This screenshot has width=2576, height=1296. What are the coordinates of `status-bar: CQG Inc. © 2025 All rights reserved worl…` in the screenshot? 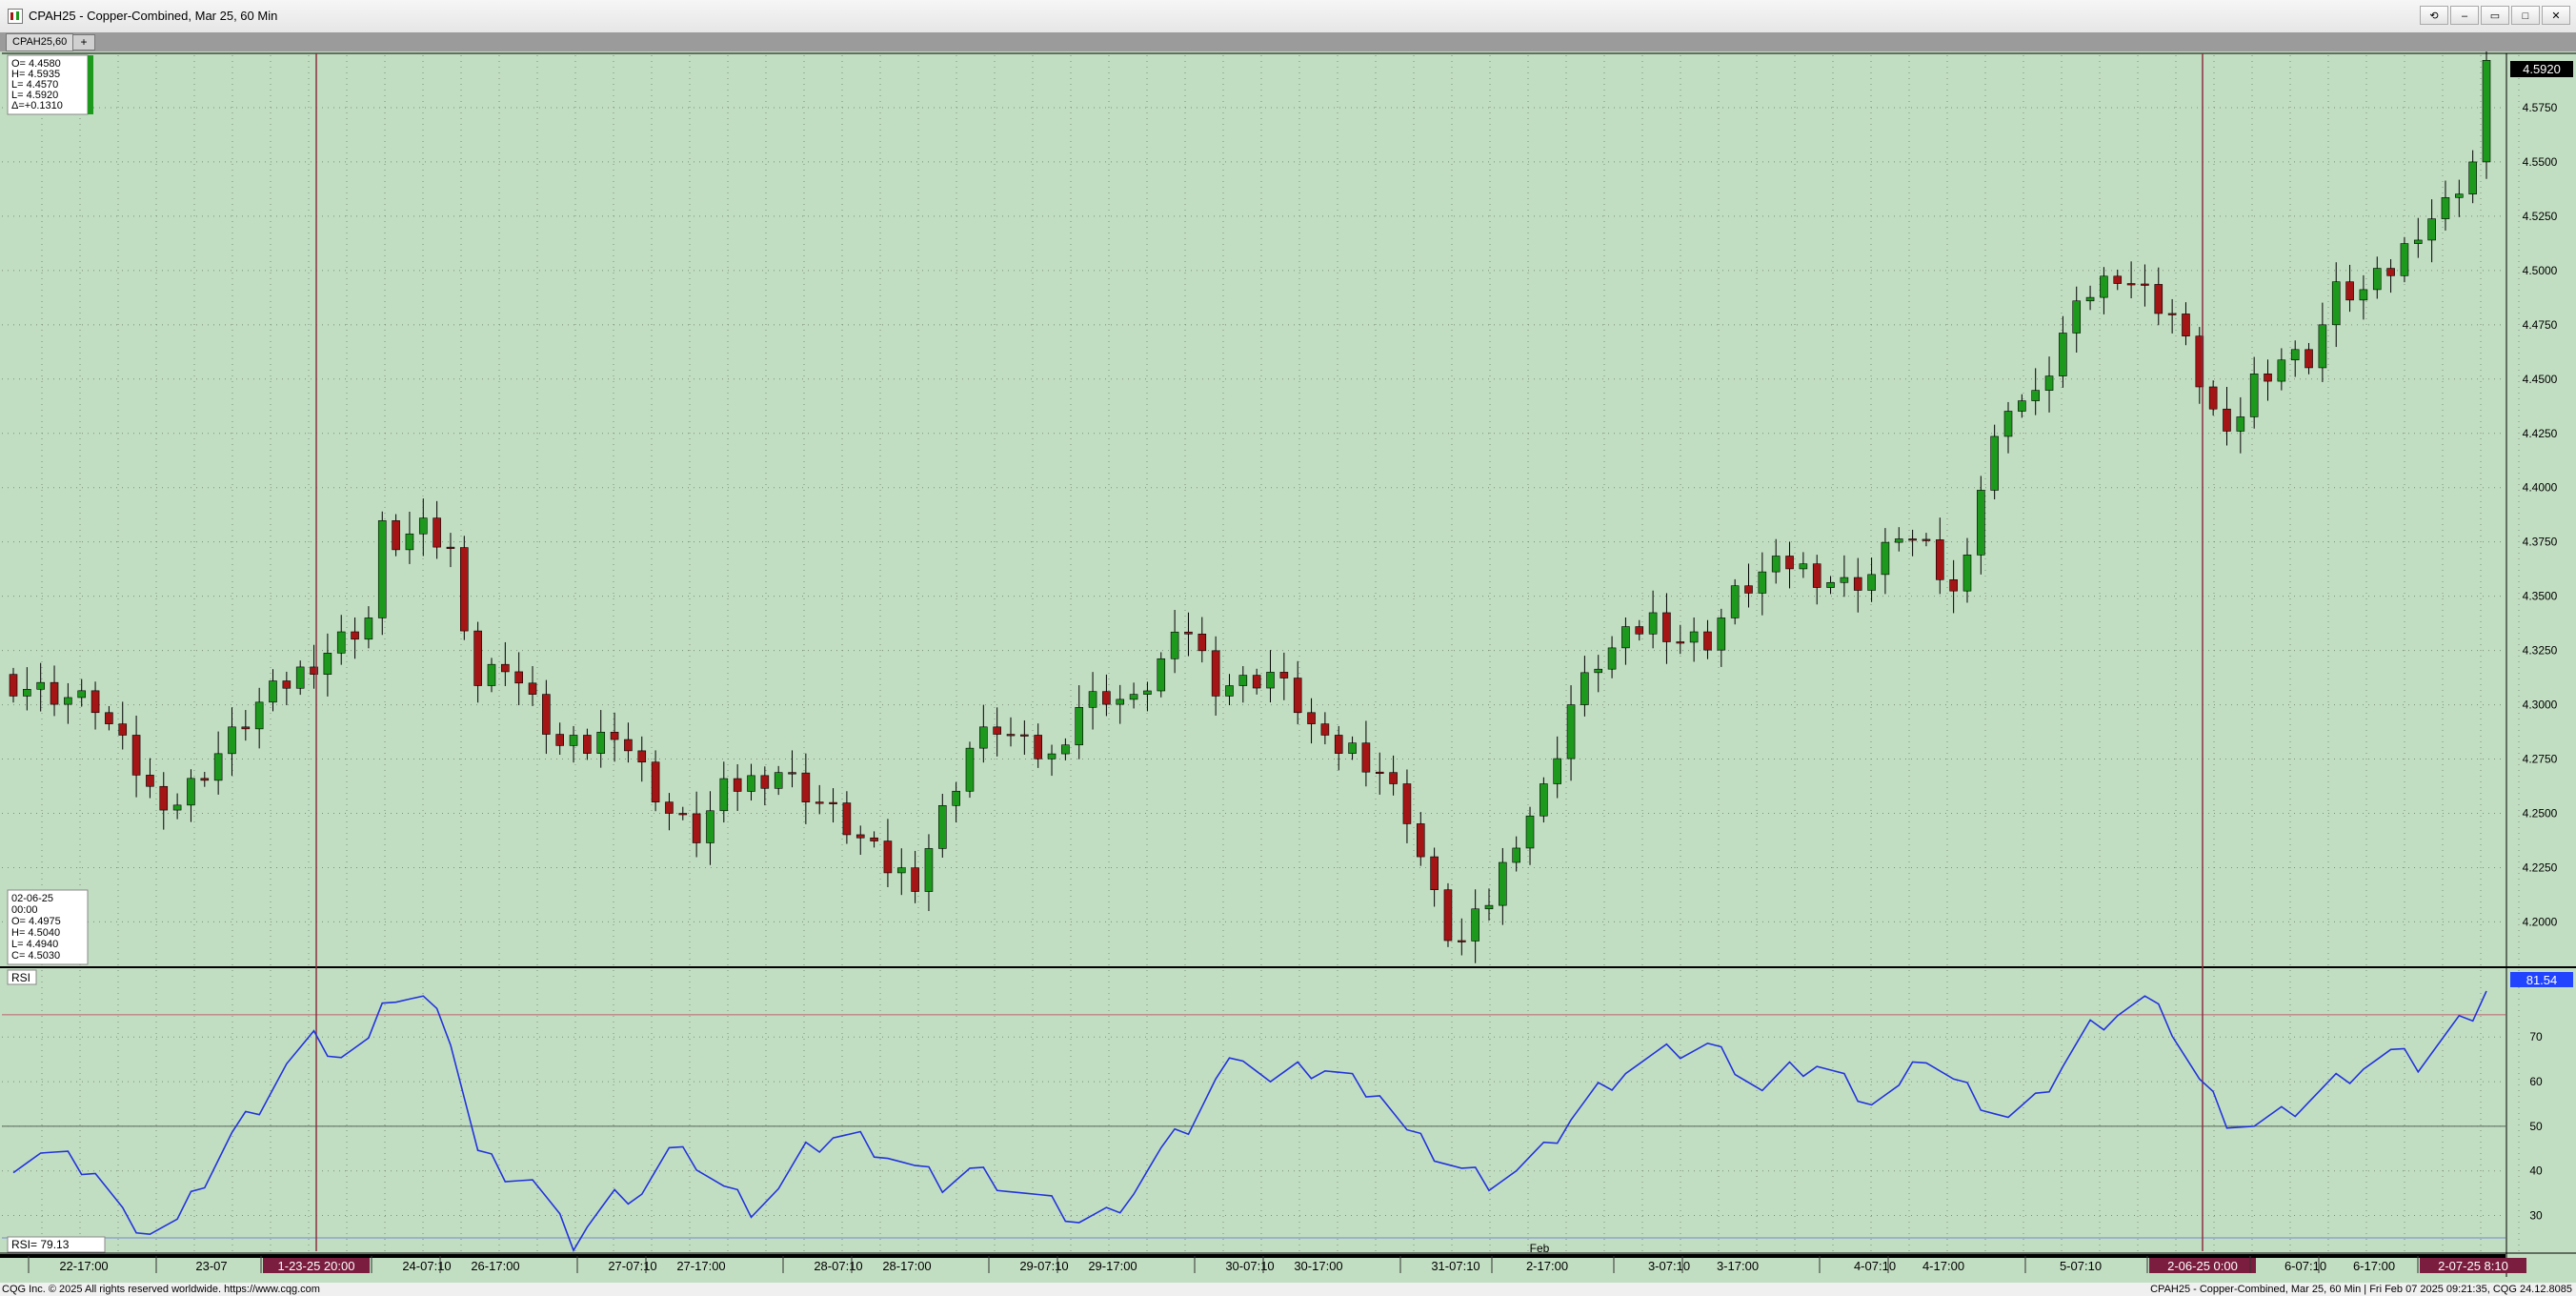 It's located at (1288, 1289).